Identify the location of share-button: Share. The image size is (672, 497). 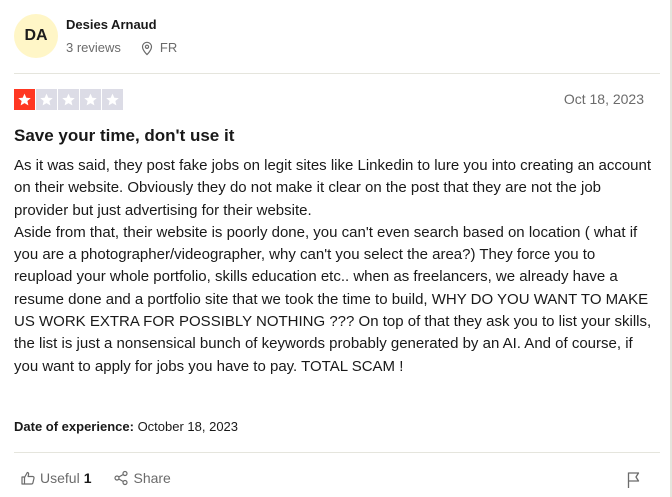
(142, 478).